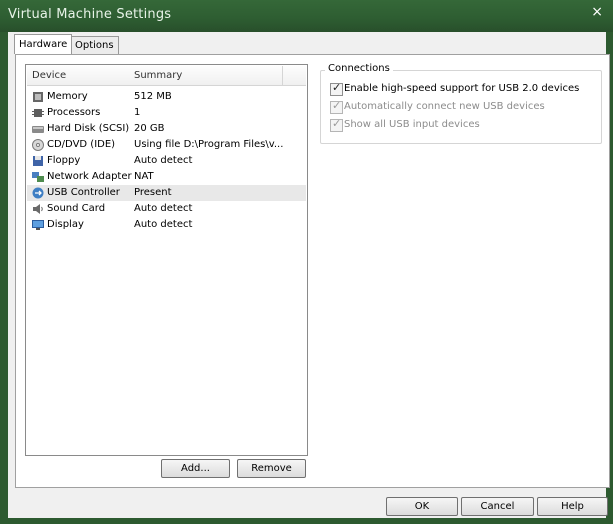  What do you see at coordinates (572, 506) in the screenshot?
I see `help-button: Help` at bounding box center [572, 506].